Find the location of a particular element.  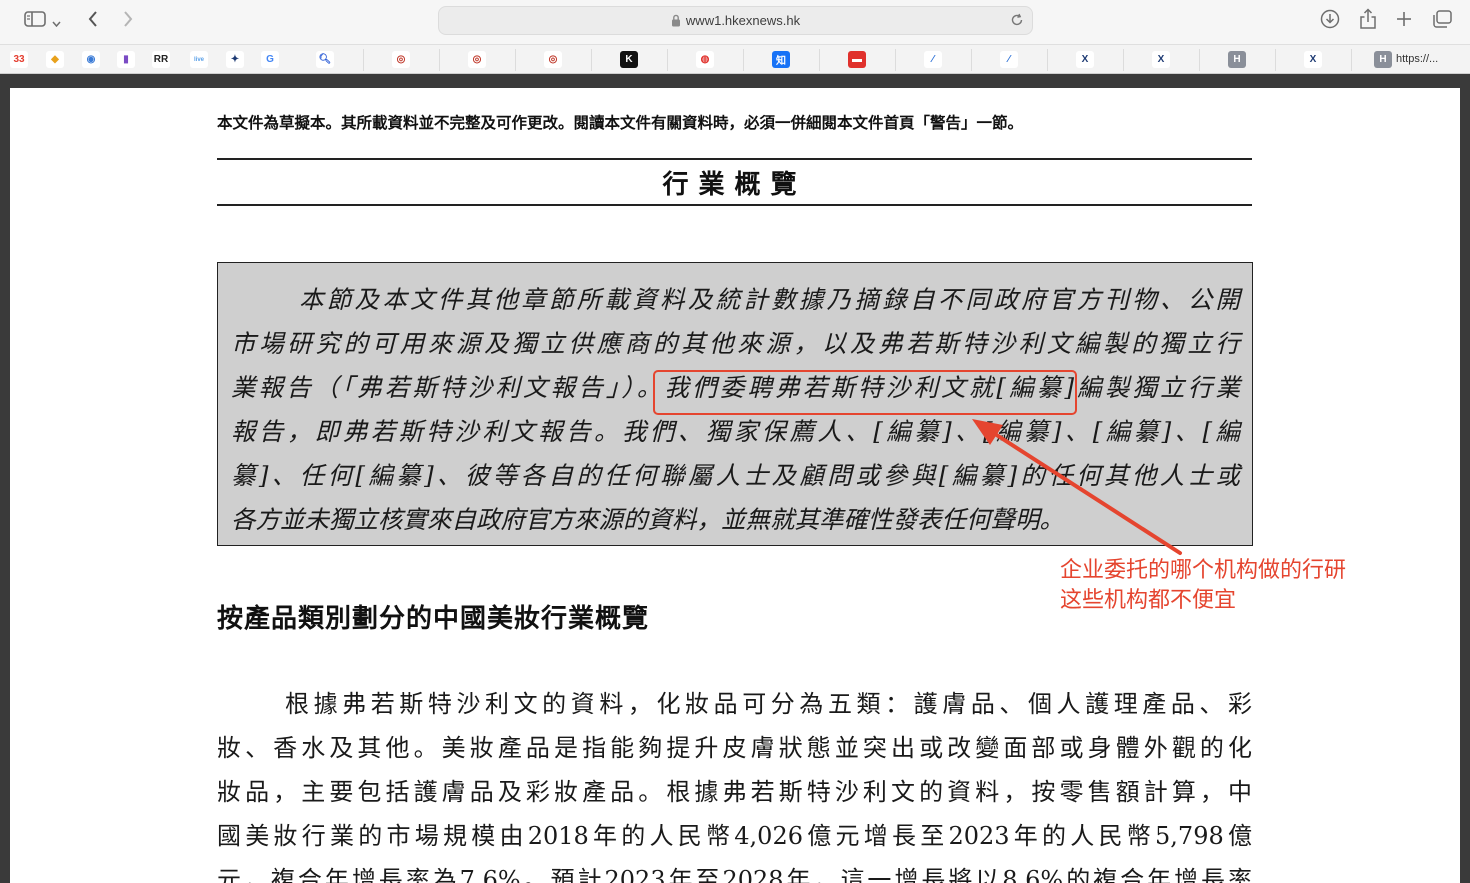

bird-icon: ✦ is located at coordinates (235, 59).